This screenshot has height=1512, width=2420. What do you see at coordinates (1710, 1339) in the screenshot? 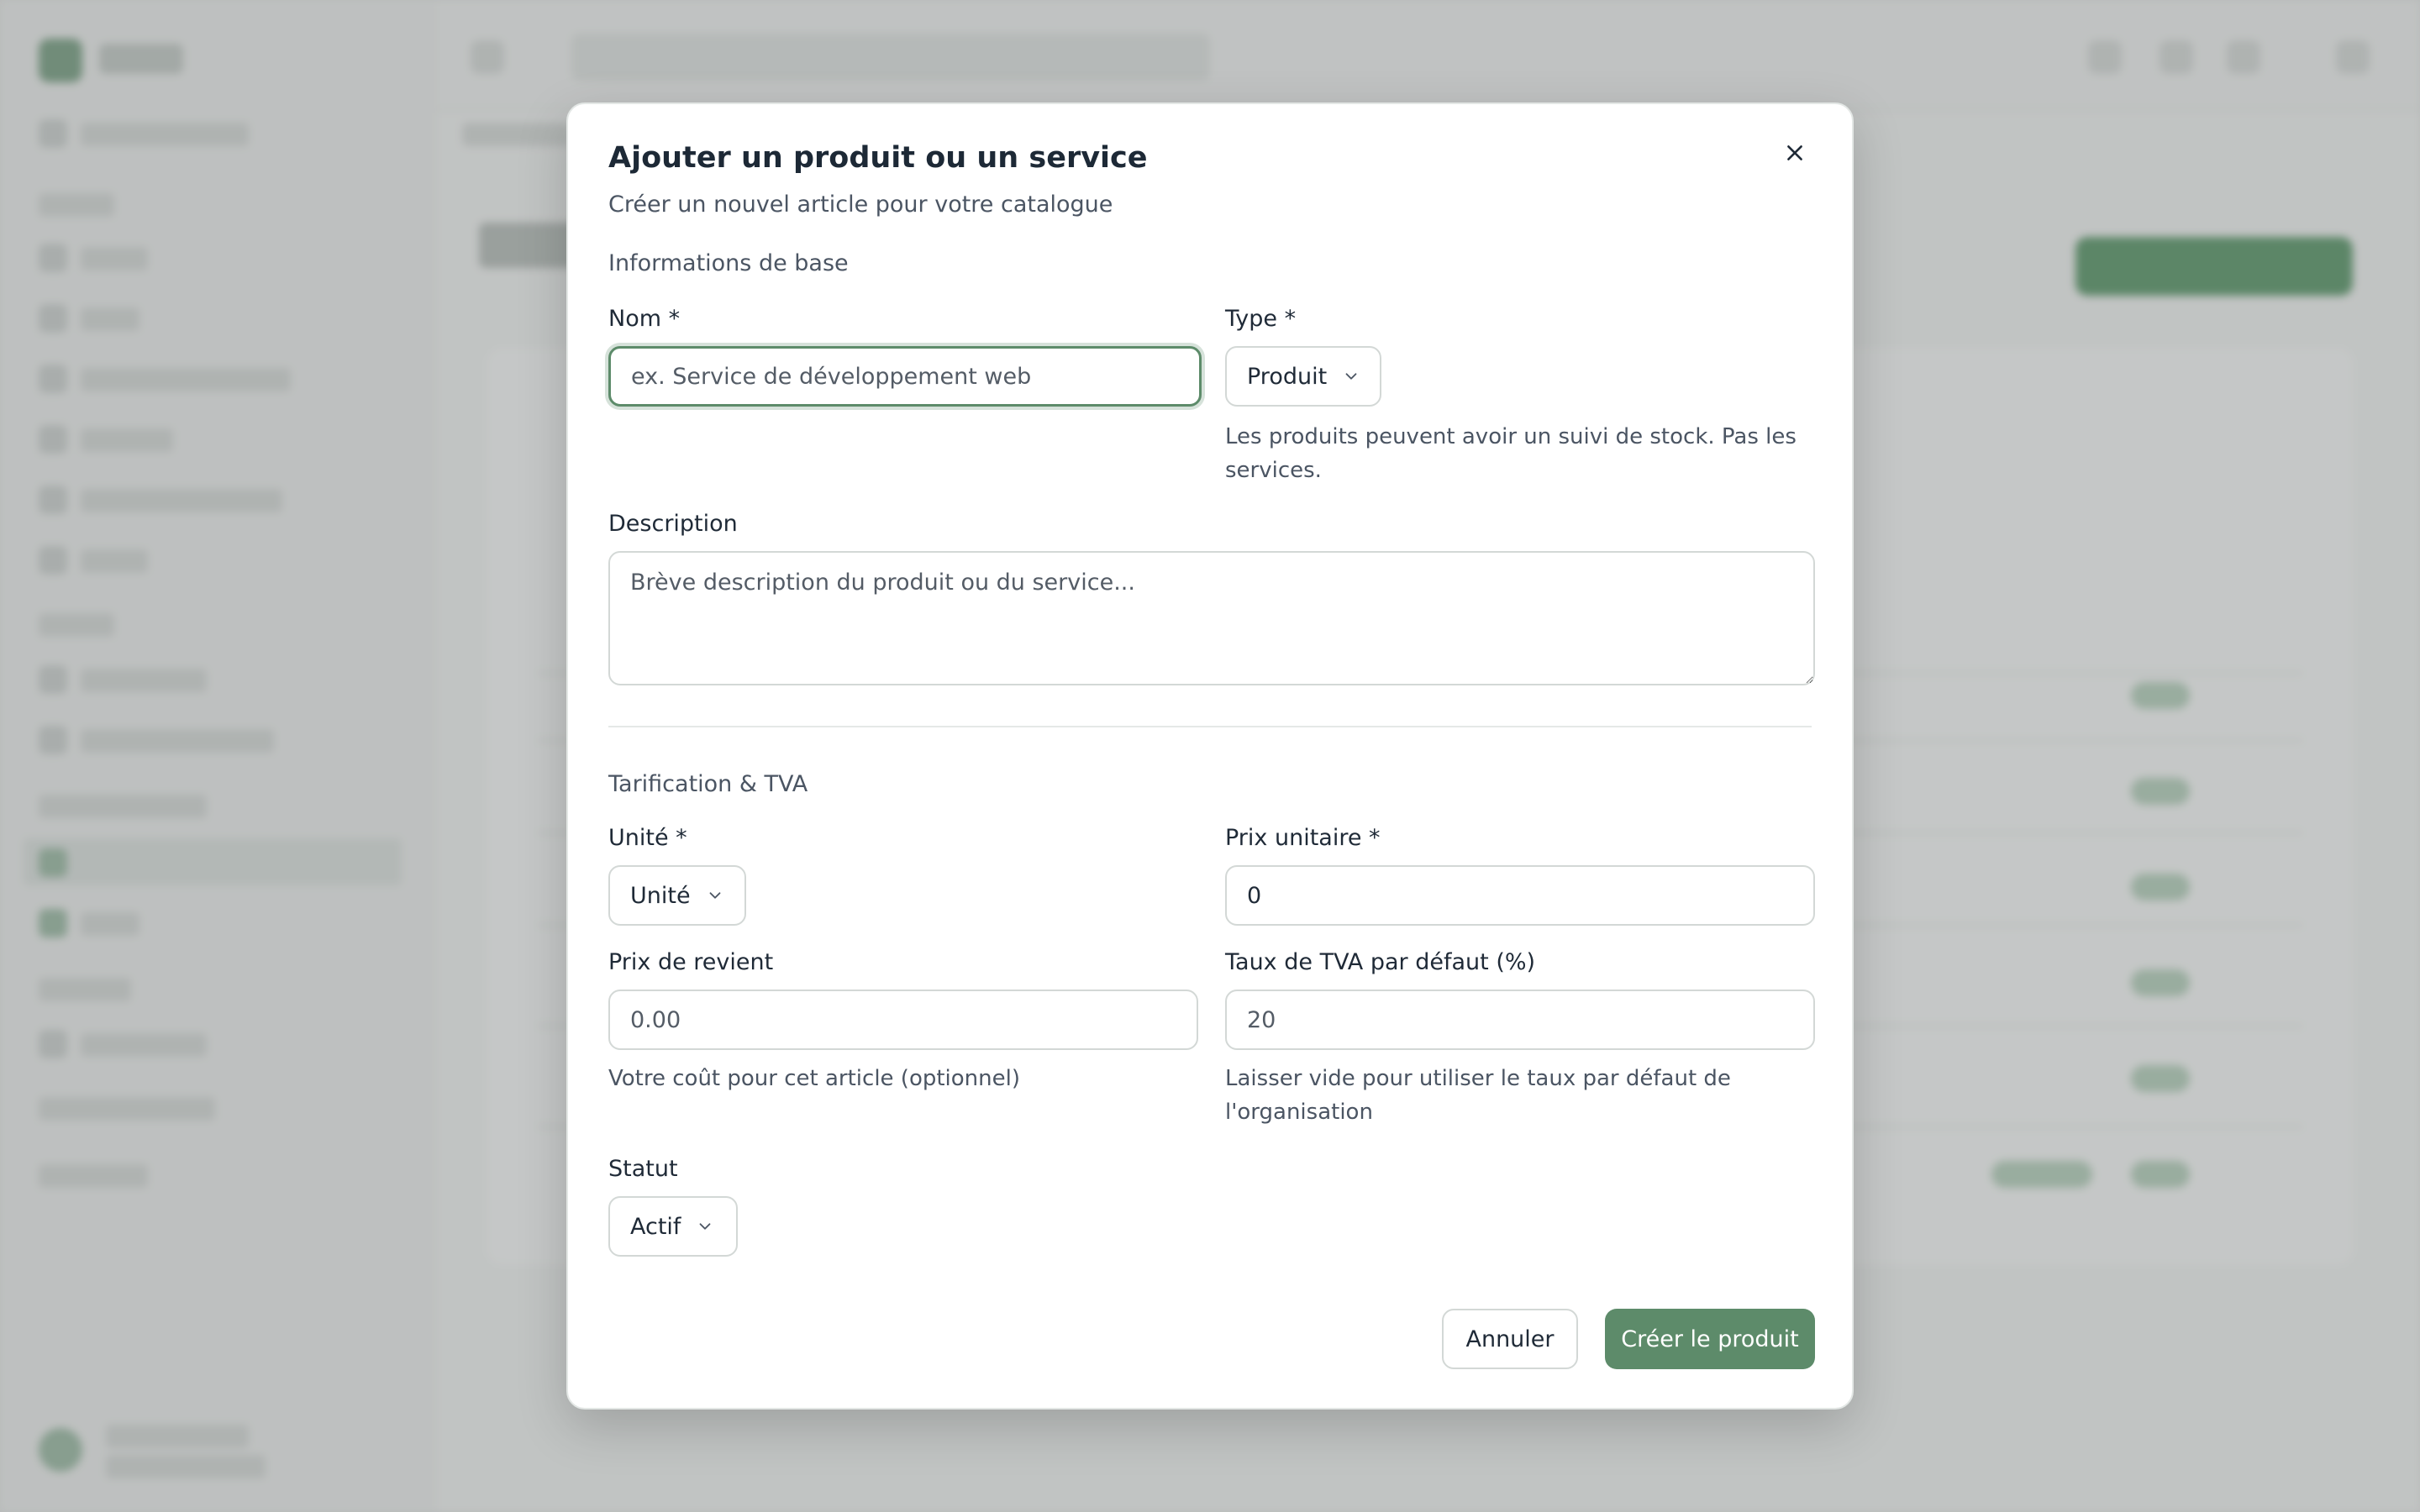
I see `create-product-button: Créer le produit` at bounding box center [1710, 1339].